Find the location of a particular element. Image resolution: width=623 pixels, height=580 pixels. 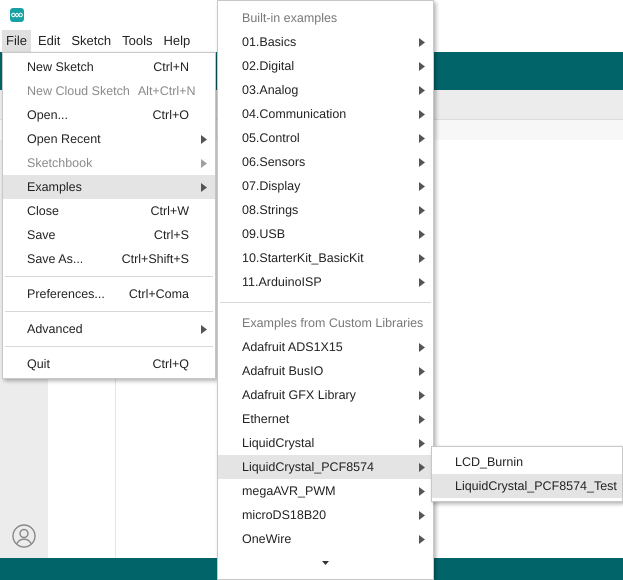

menu-item: Adafruit BusIO is located at coordinates (325, 371).